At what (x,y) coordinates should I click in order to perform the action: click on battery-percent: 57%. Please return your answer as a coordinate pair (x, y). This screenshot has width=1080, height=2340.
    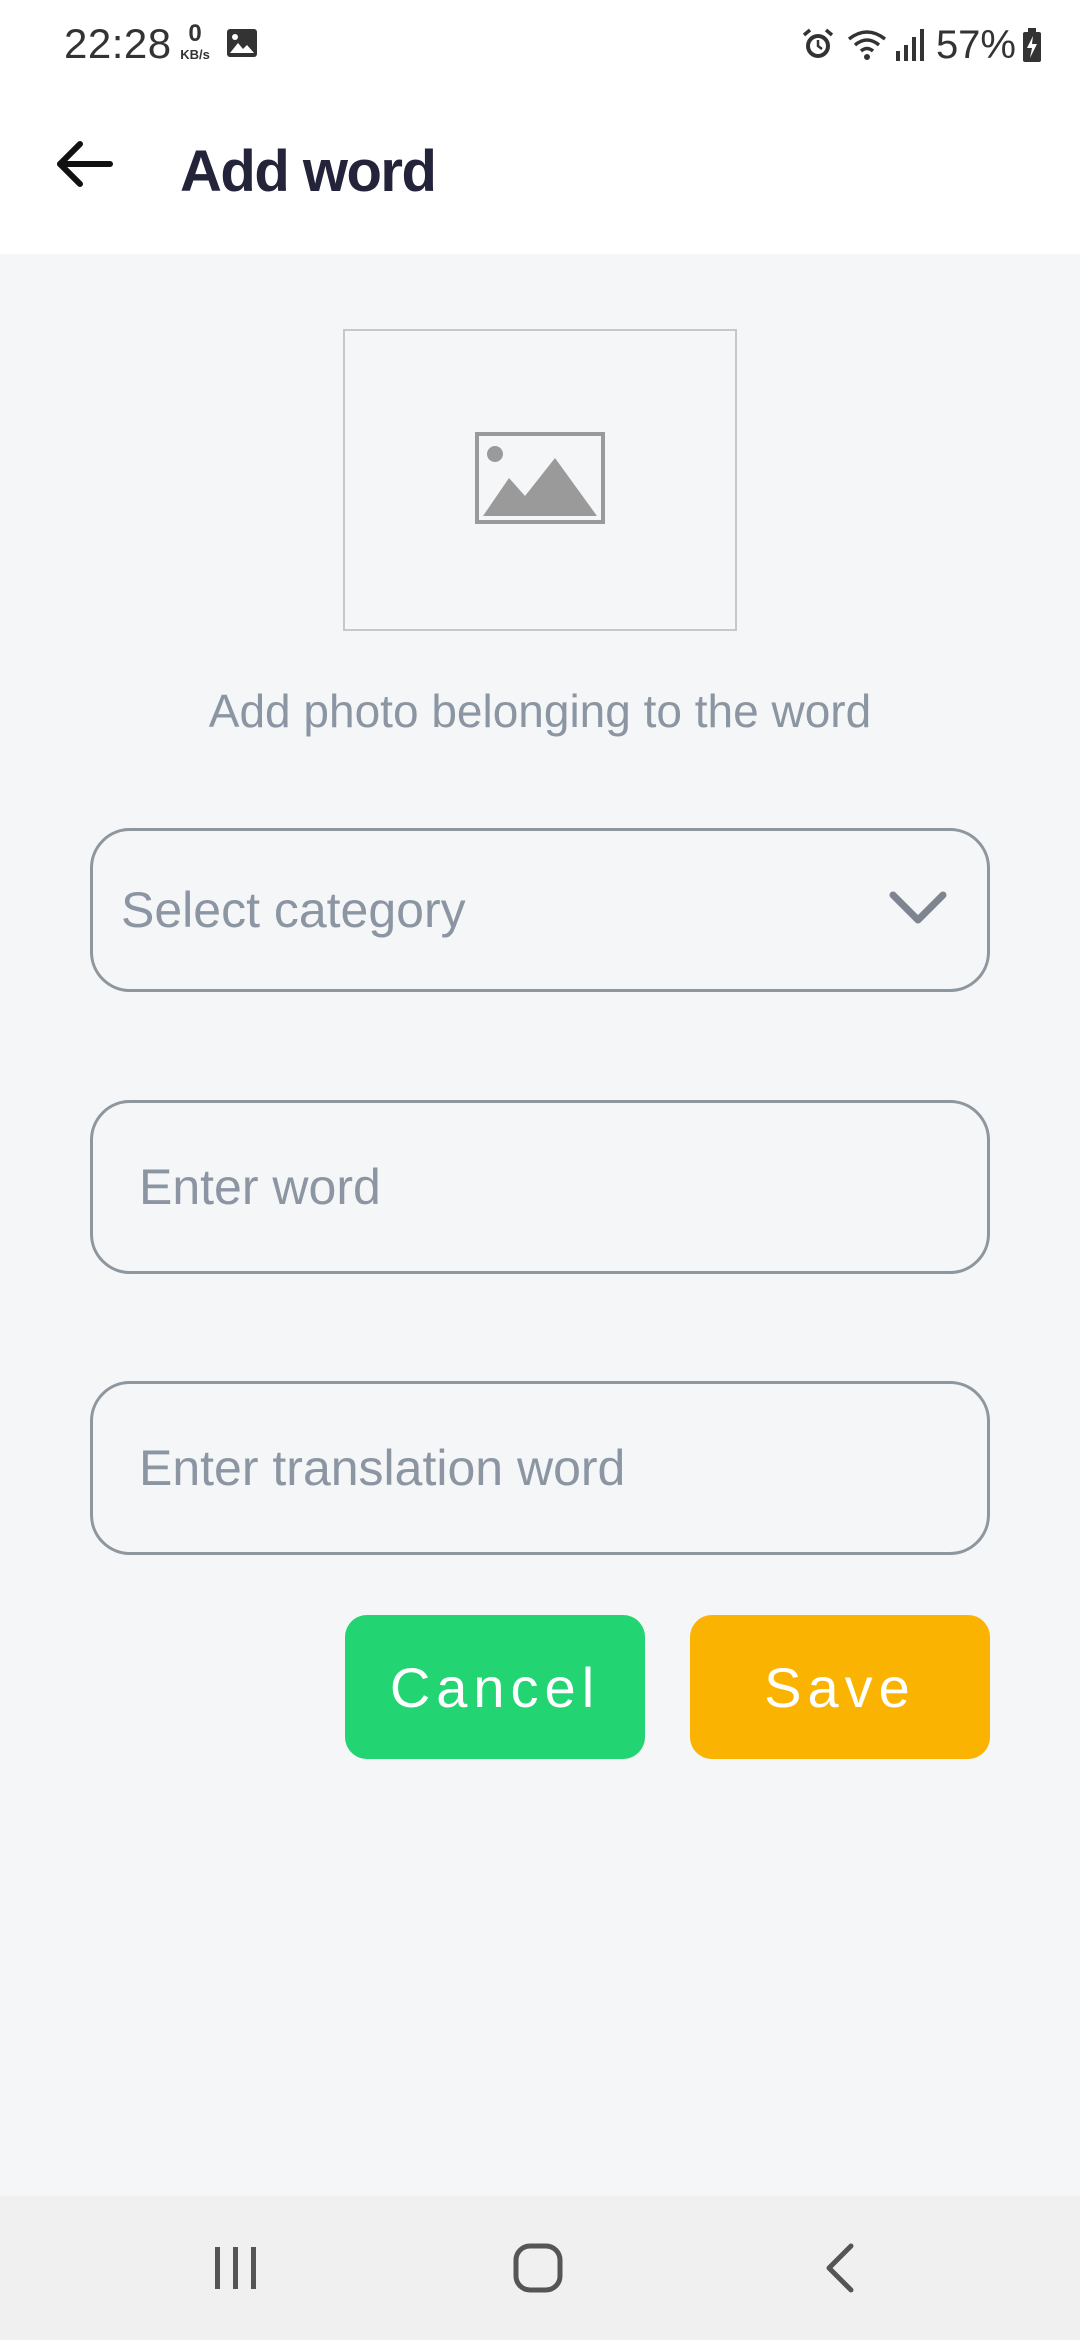
    Looking at the image, I should click on (975, 44).